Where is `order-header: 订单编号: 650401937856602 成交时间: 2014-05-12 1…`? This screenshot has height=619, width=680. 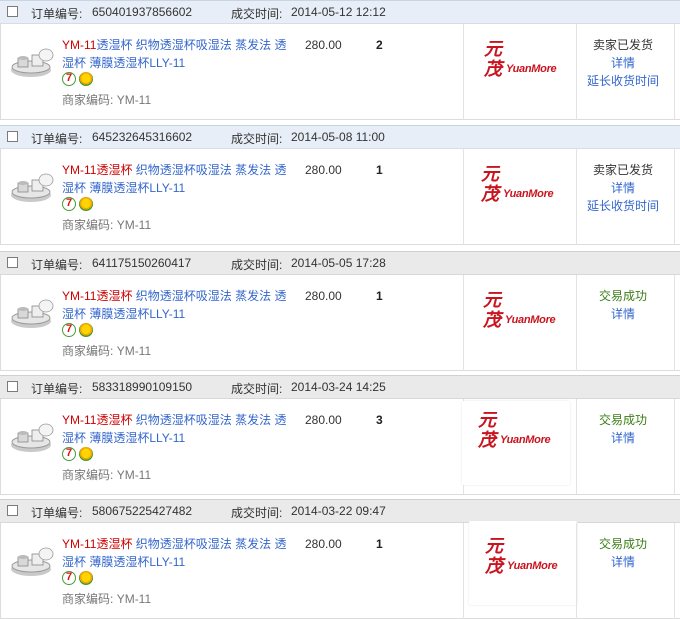
order-header: 订单编号: 650401937856602 成交时间: 2014-05-12 1… is located at coordinates (340, 12).